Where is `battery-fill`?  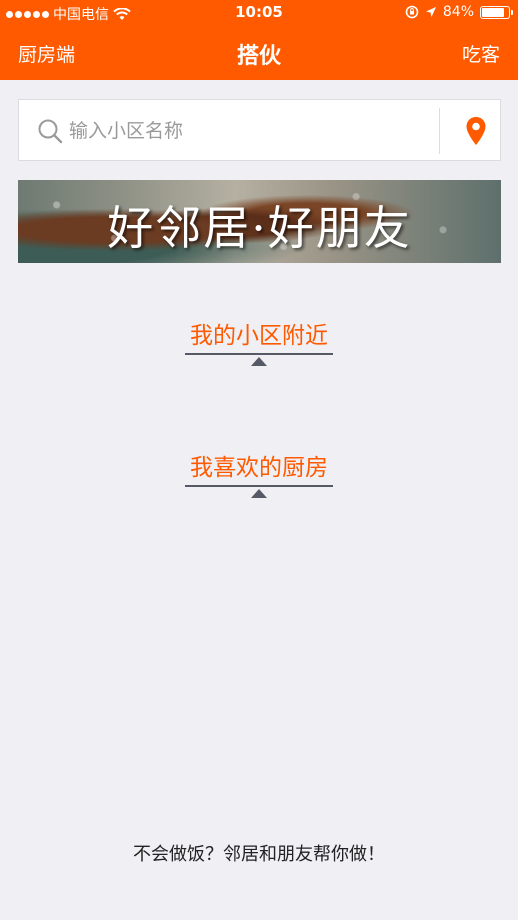 battery-fill is located at coordinates (493, 12).